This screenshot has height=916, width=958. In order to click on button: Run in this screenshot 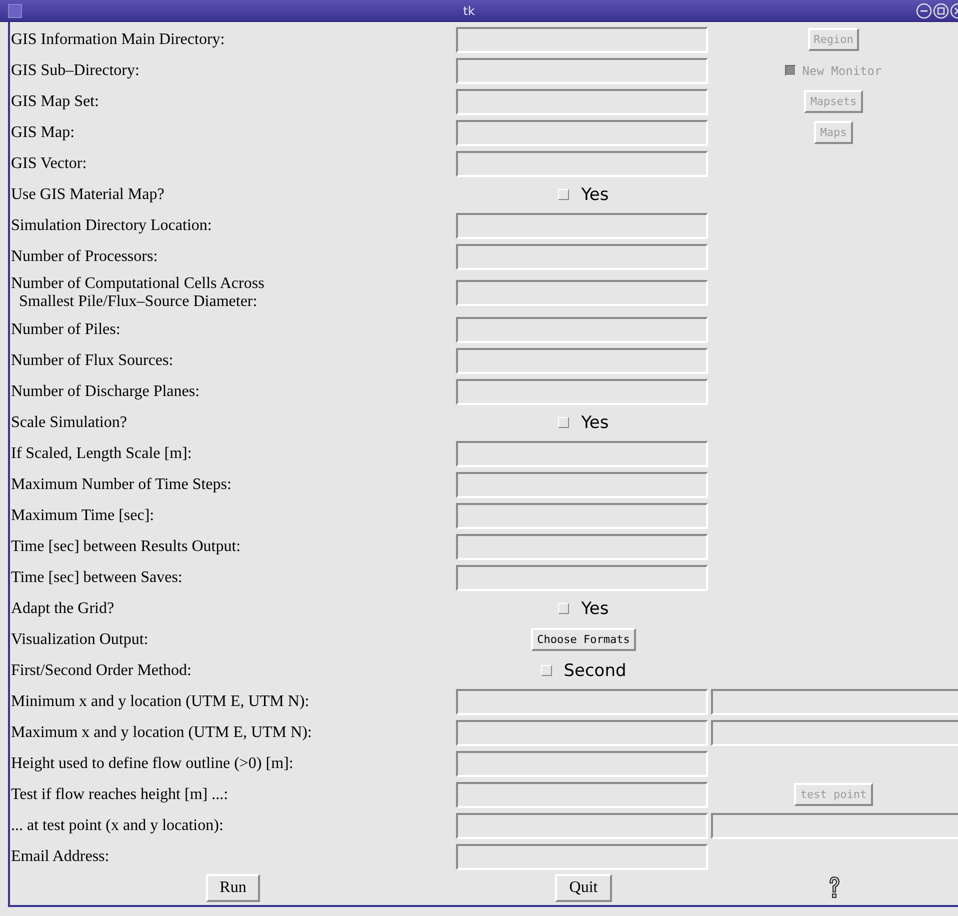, I will do `click(233, 888)`.